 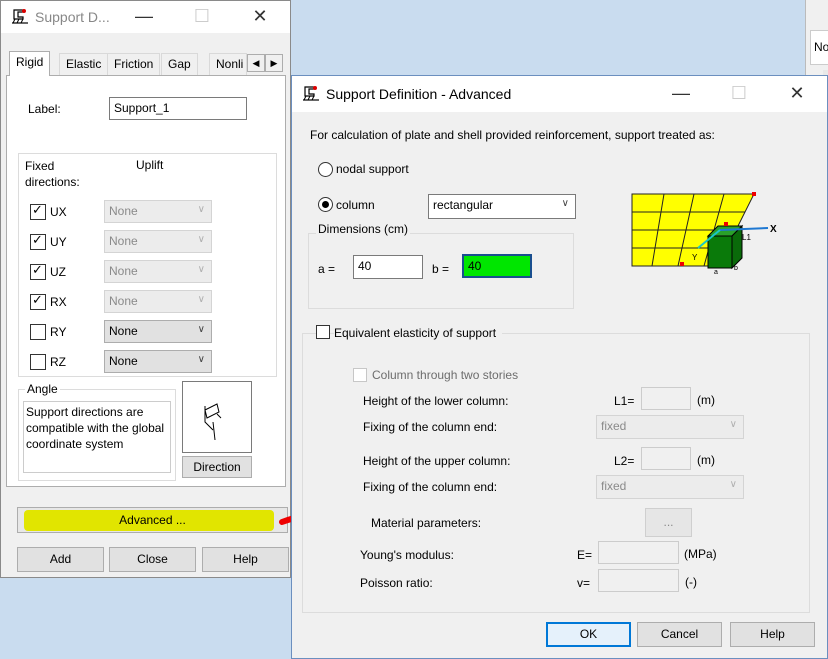 I want to click on direction-checkbox-rz, so click(x=38, y=362).